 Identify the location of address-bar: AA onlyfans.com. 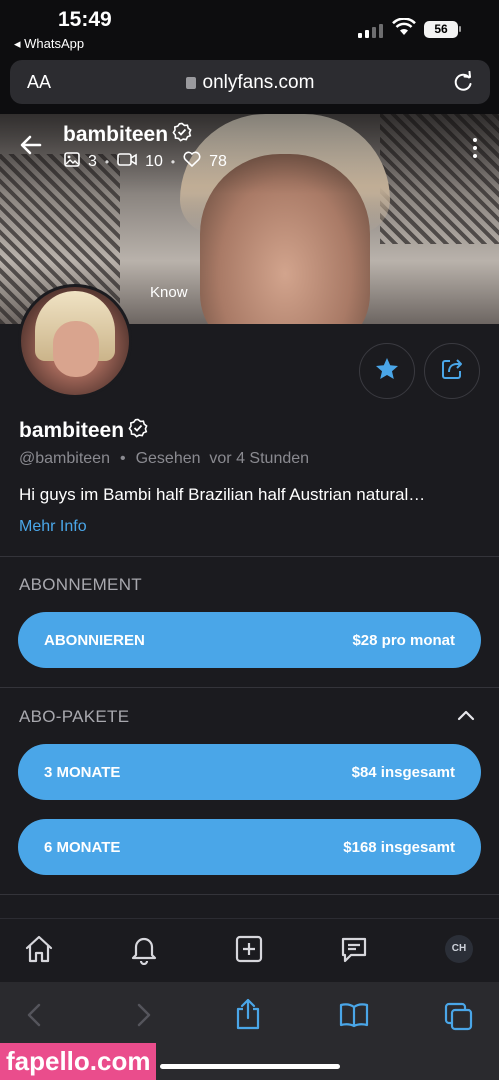
(250, 82).